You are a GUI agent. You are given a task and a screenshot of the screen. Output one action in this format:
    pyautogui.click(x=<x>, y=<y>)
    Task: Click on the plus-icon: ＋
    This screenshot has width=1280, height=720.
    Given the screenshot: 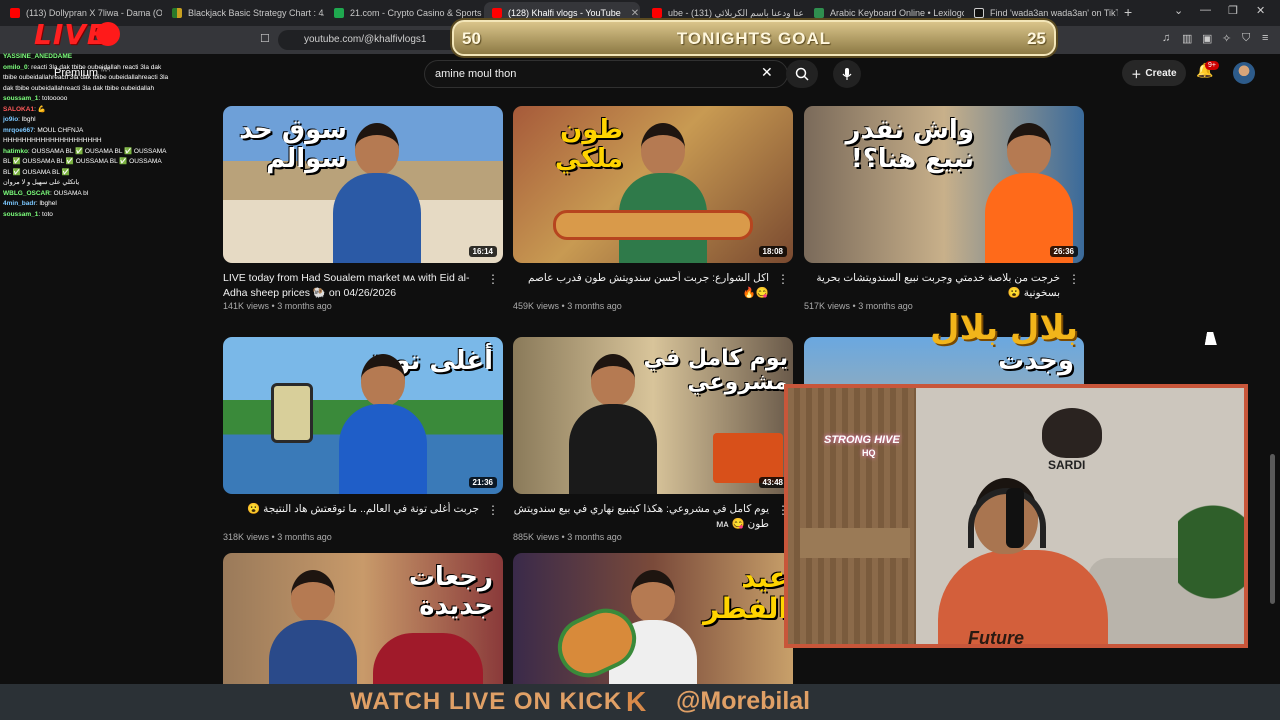 What is the action you would take?
    pyautogui.click(x=1136, y=75)
    